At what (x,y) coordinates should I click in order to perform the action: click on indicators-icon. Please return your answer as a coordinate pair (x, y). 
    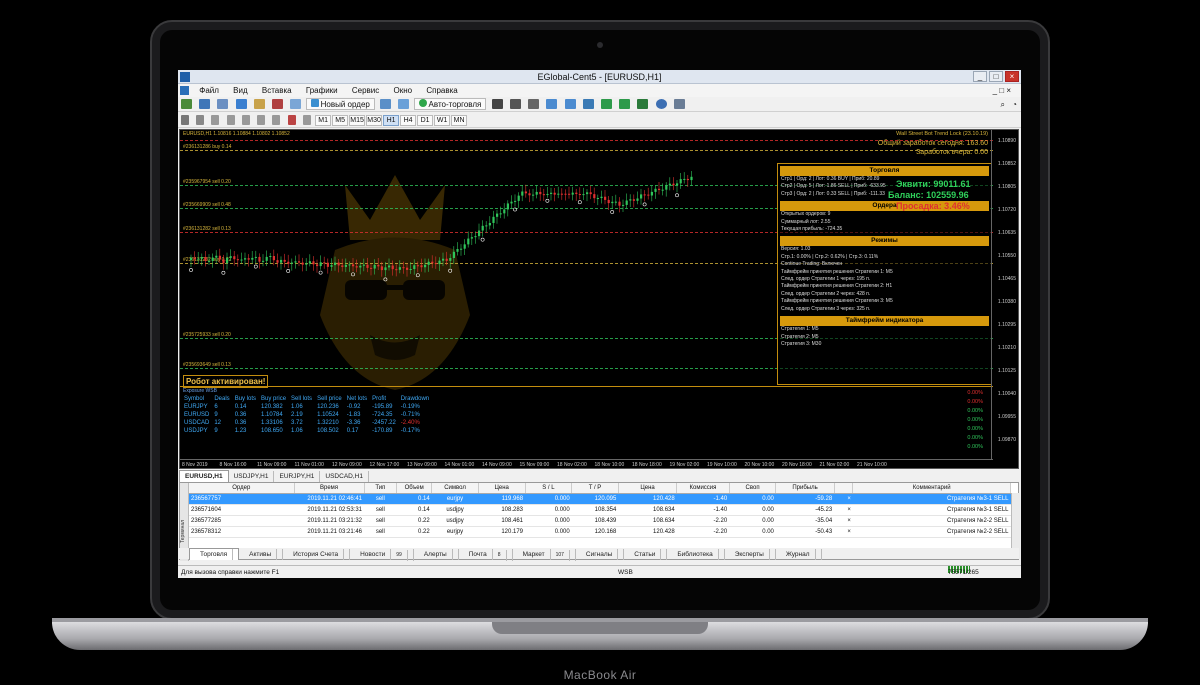
    Looking at the image, I should click on (643, 104).